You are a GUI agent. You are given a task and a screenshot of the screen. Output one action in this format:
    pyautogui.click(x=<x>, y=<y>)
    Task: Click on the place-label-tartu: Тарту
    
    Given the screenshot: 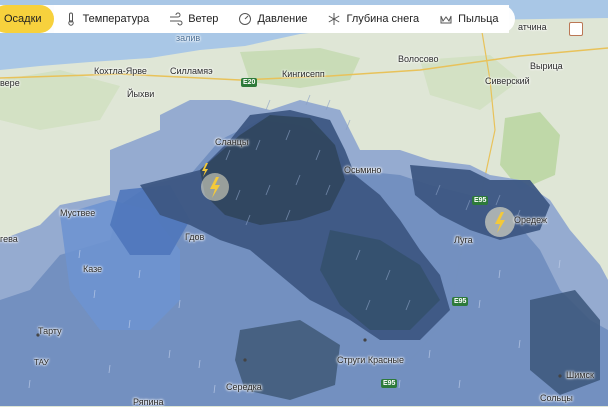 What is the action you would take?
    pyautogui.click(x=50, y=331)
    